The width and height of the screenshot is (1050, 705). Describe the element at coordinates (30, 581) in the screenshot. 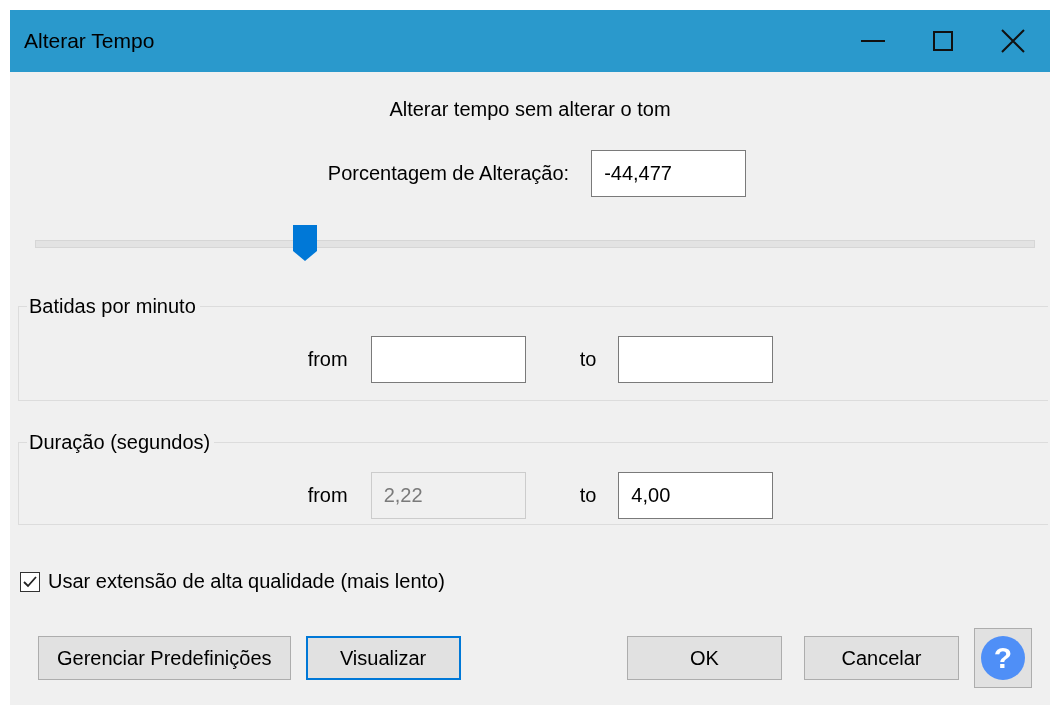

I see `checkbox` at that location.